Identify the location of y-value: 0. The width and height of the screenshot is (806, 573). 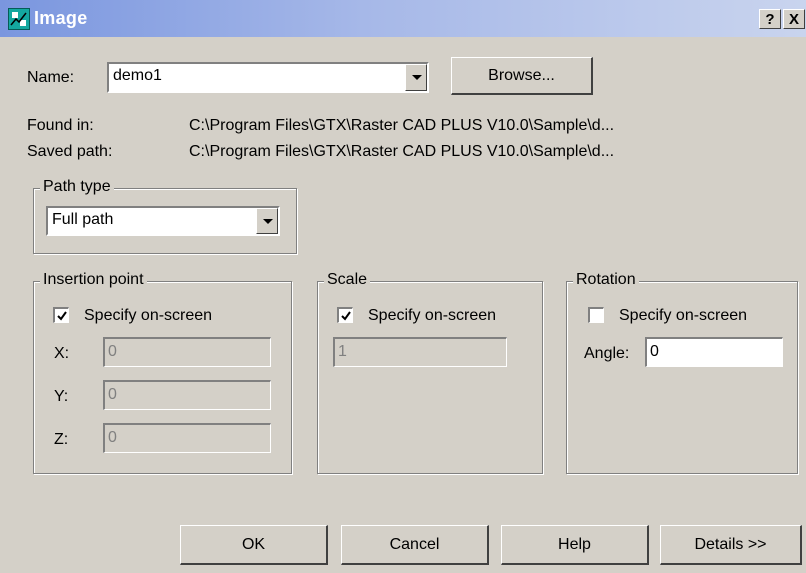
(112, 394).